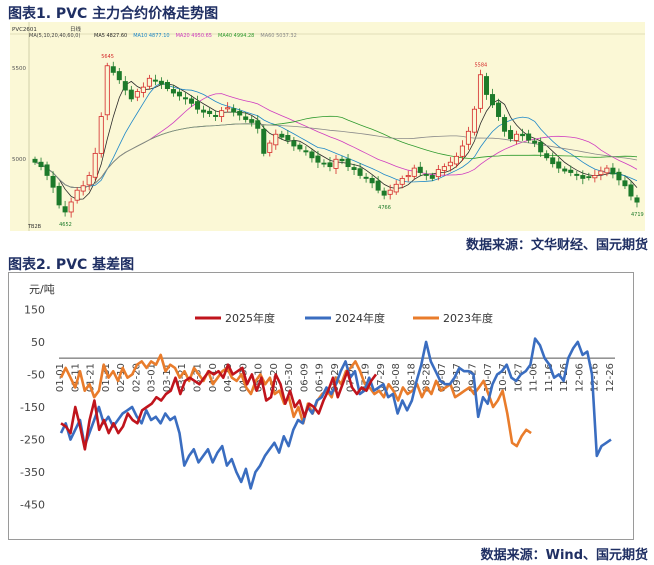 The height and width of the screenshot is (565, 654). What do you see at coordinates (384, 208) in the screenshot?
I see `price-annotation: 4766` at bounding box center [384, 208].